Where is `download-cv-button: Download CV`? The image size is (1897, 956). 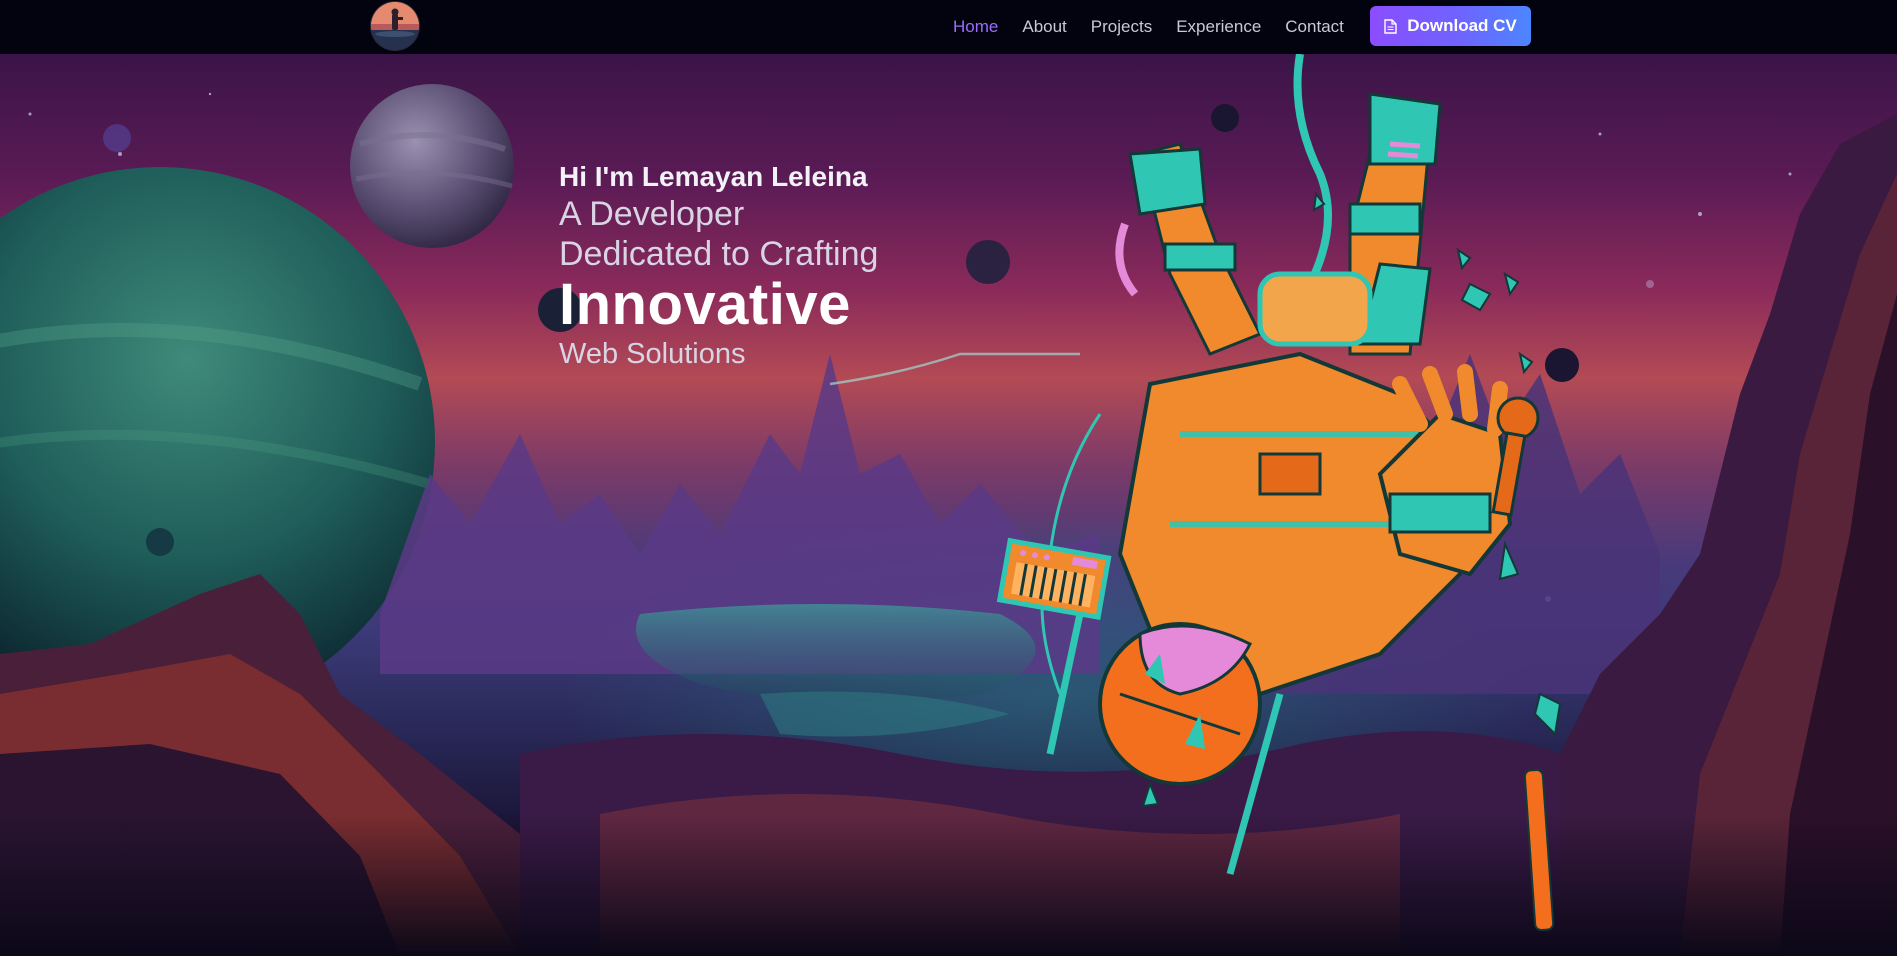 download-cv-button: Download CV is located at coordinates (1450, 26).